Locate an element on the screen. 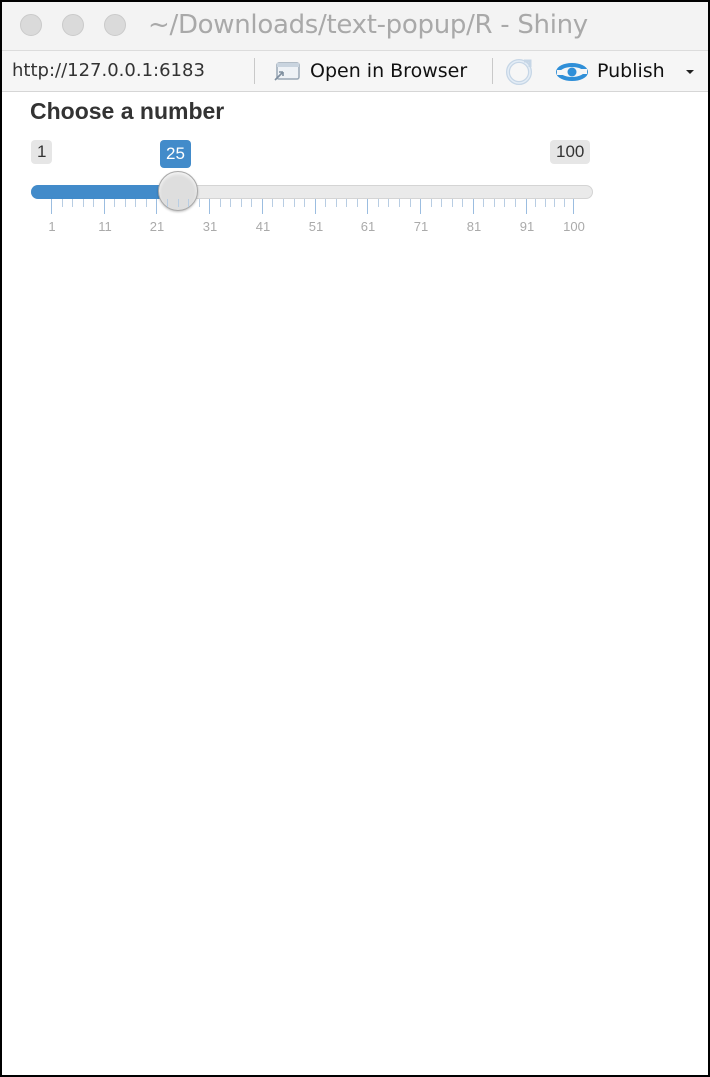  close-window-button is located at coordinates (31, 25).